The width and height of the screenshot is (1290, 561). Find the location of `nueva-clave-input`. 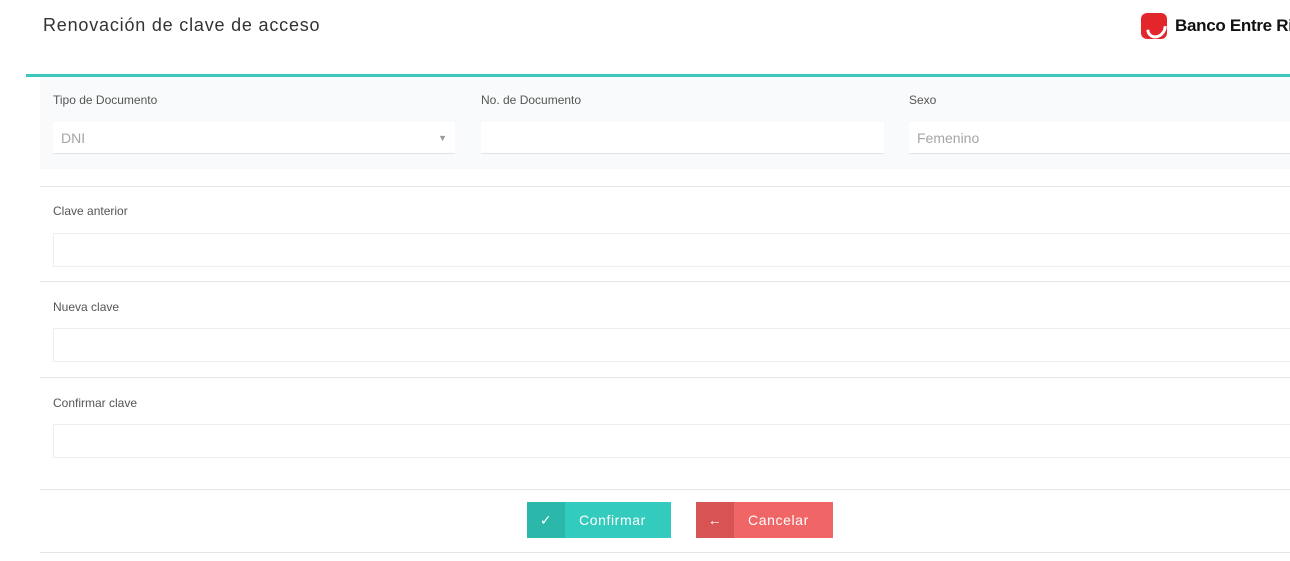

nueva-clave-input is located at coordinates (671, 345).